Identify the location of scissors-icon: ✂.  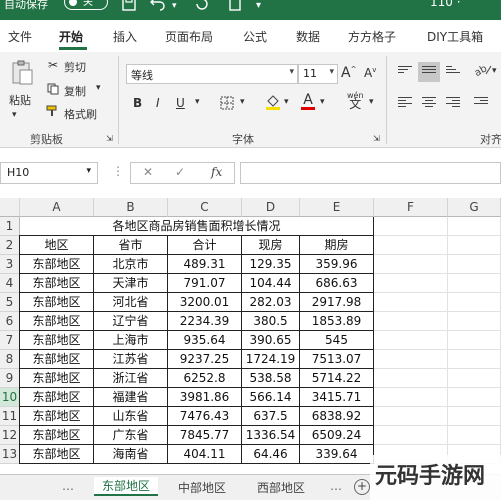
(53, 65).